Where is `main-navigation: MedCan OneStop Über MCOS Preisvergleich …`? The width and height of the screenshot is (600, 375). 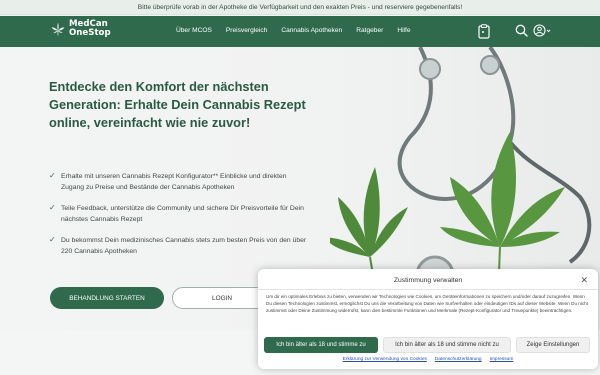 main-navigation: MedCan OneStop Über MCOS Preisvergleich … is located at coordinates (300, 31).